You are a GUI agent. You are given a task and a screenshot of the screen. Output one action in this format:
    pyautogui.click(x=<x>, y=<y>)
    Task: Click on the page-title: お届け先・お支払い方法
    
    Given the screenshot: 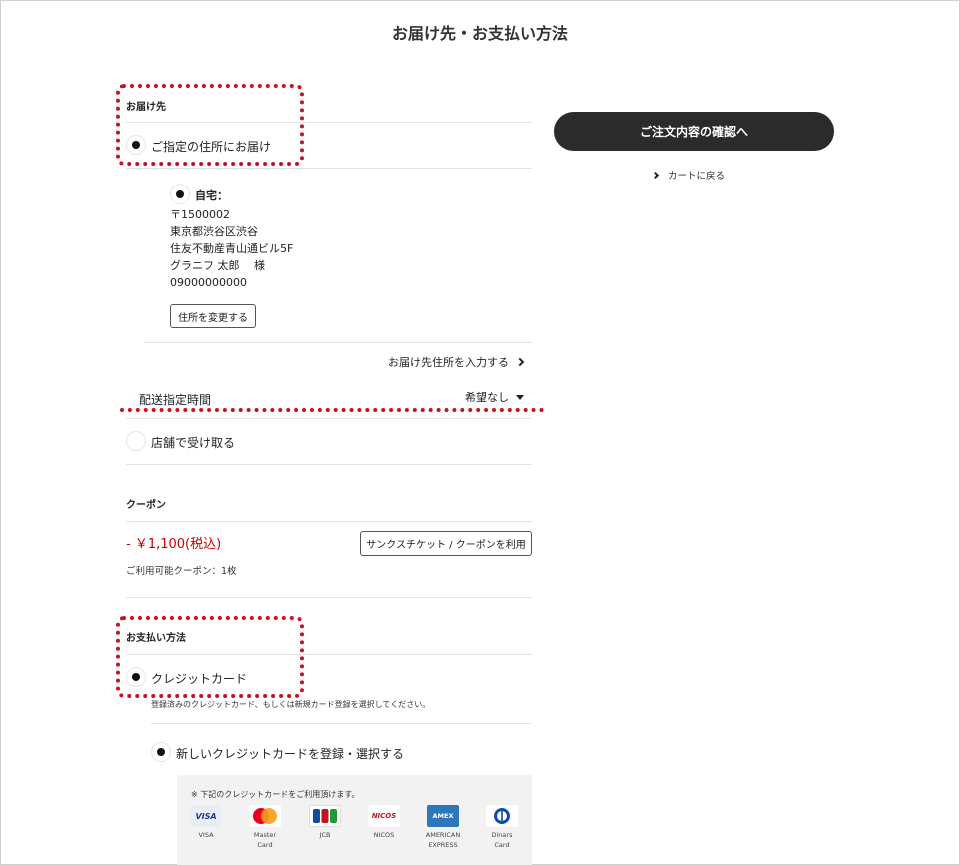 What is the action you would take?
    pyautogui.click(x=479, y=33)
    